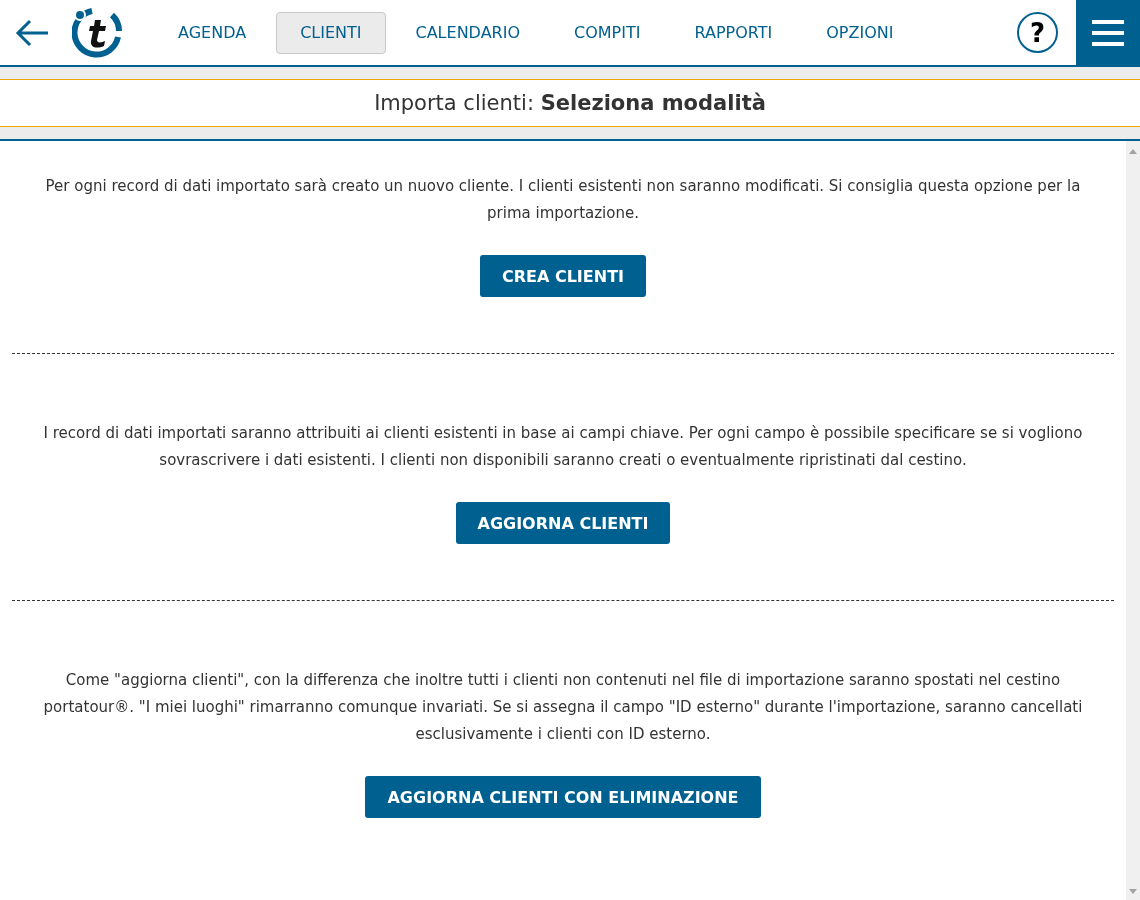  What do you see at coordinates (563, 523) in the screenshot?
I see `action-button: AGGIORNA CLIENTI` at bounding box center [563, 523].